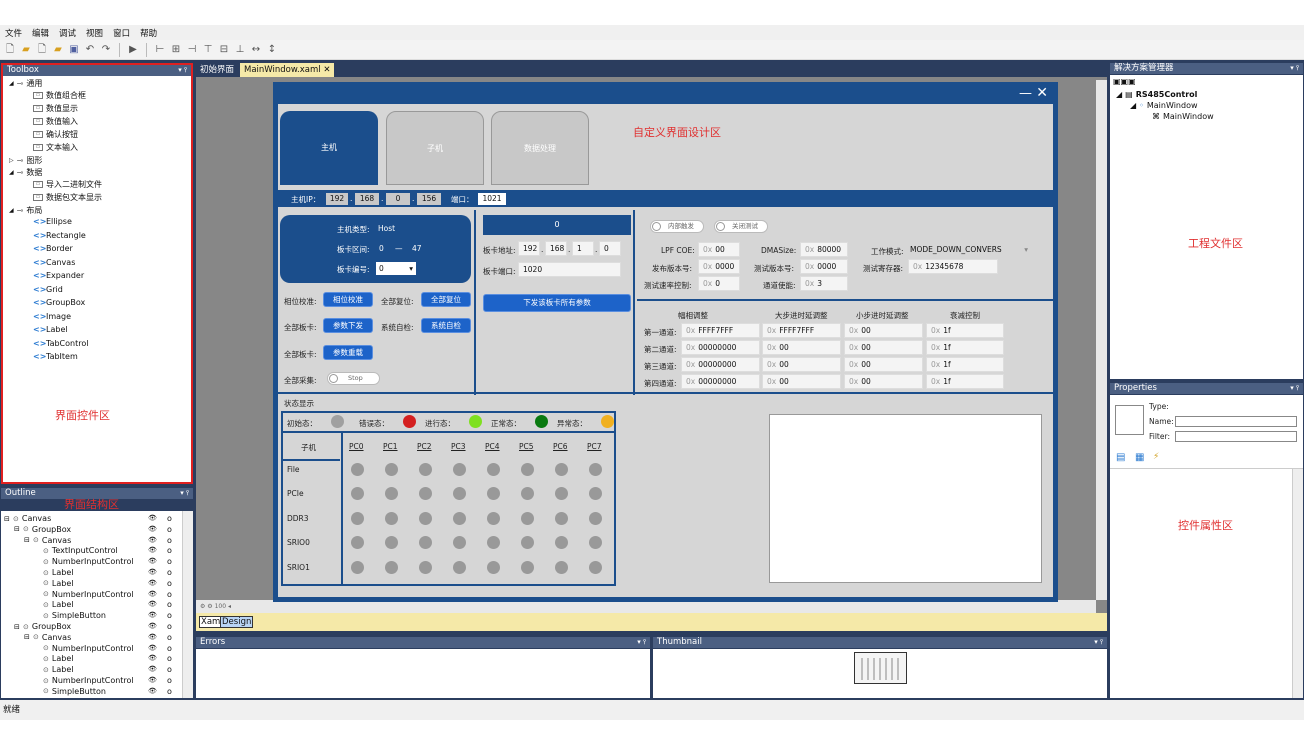 The height and width of the screenshot is (740, 1304). Describe the element at coordinates (1183, 116) in the screenshot. I see `solution-item-mainwindow-cs: ⌘ MainWindow` at that location.